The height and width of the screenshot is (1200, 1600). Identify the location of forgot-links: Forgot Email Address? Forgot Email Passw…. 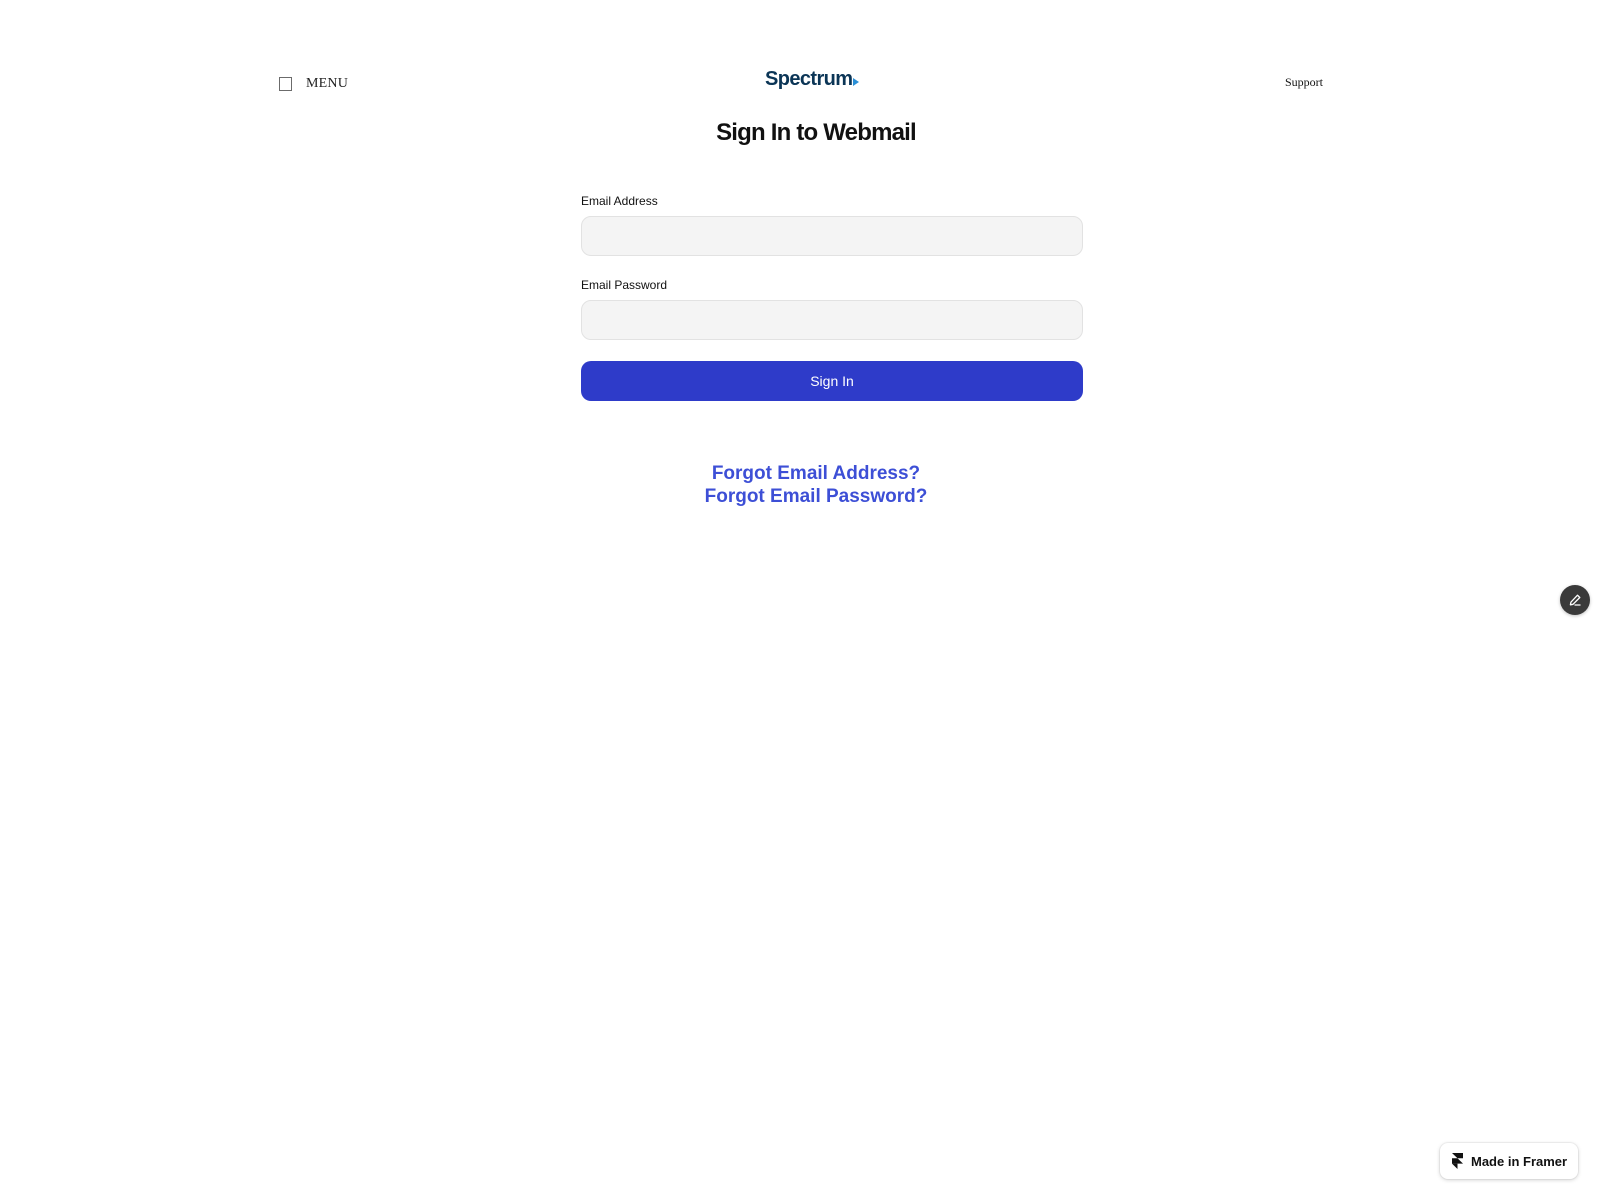
(800, 485).